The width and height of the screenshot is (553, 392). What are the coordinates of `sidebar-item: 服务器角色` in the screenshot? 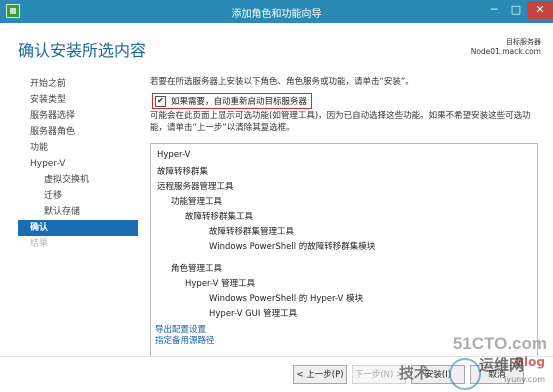 It's located at (78, 132).